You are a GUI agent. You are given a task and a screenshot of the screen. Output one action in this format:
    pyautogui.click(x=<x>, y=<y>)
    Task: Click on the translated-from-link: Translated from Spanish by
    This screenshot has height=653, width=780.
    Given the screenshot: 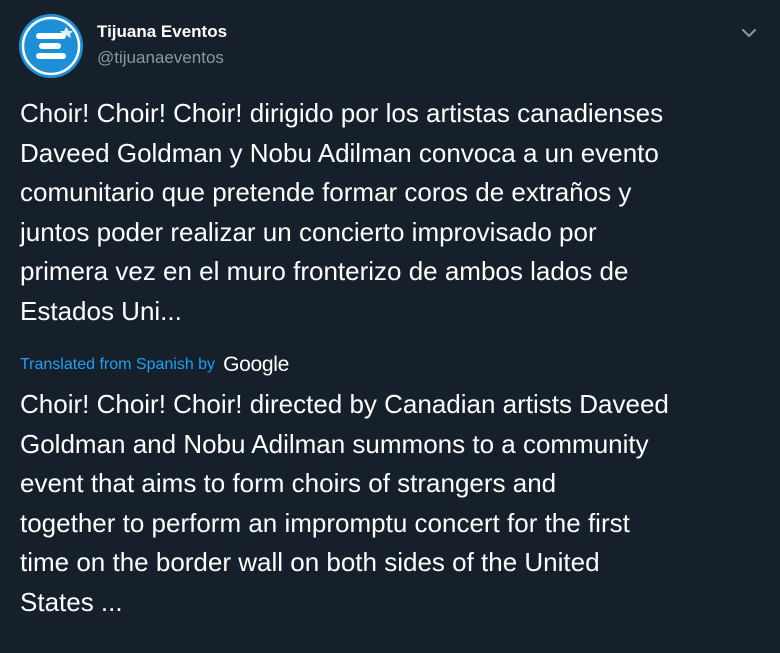 What is the action you would take?
    pyautogui.click(x=117, y=365)
    